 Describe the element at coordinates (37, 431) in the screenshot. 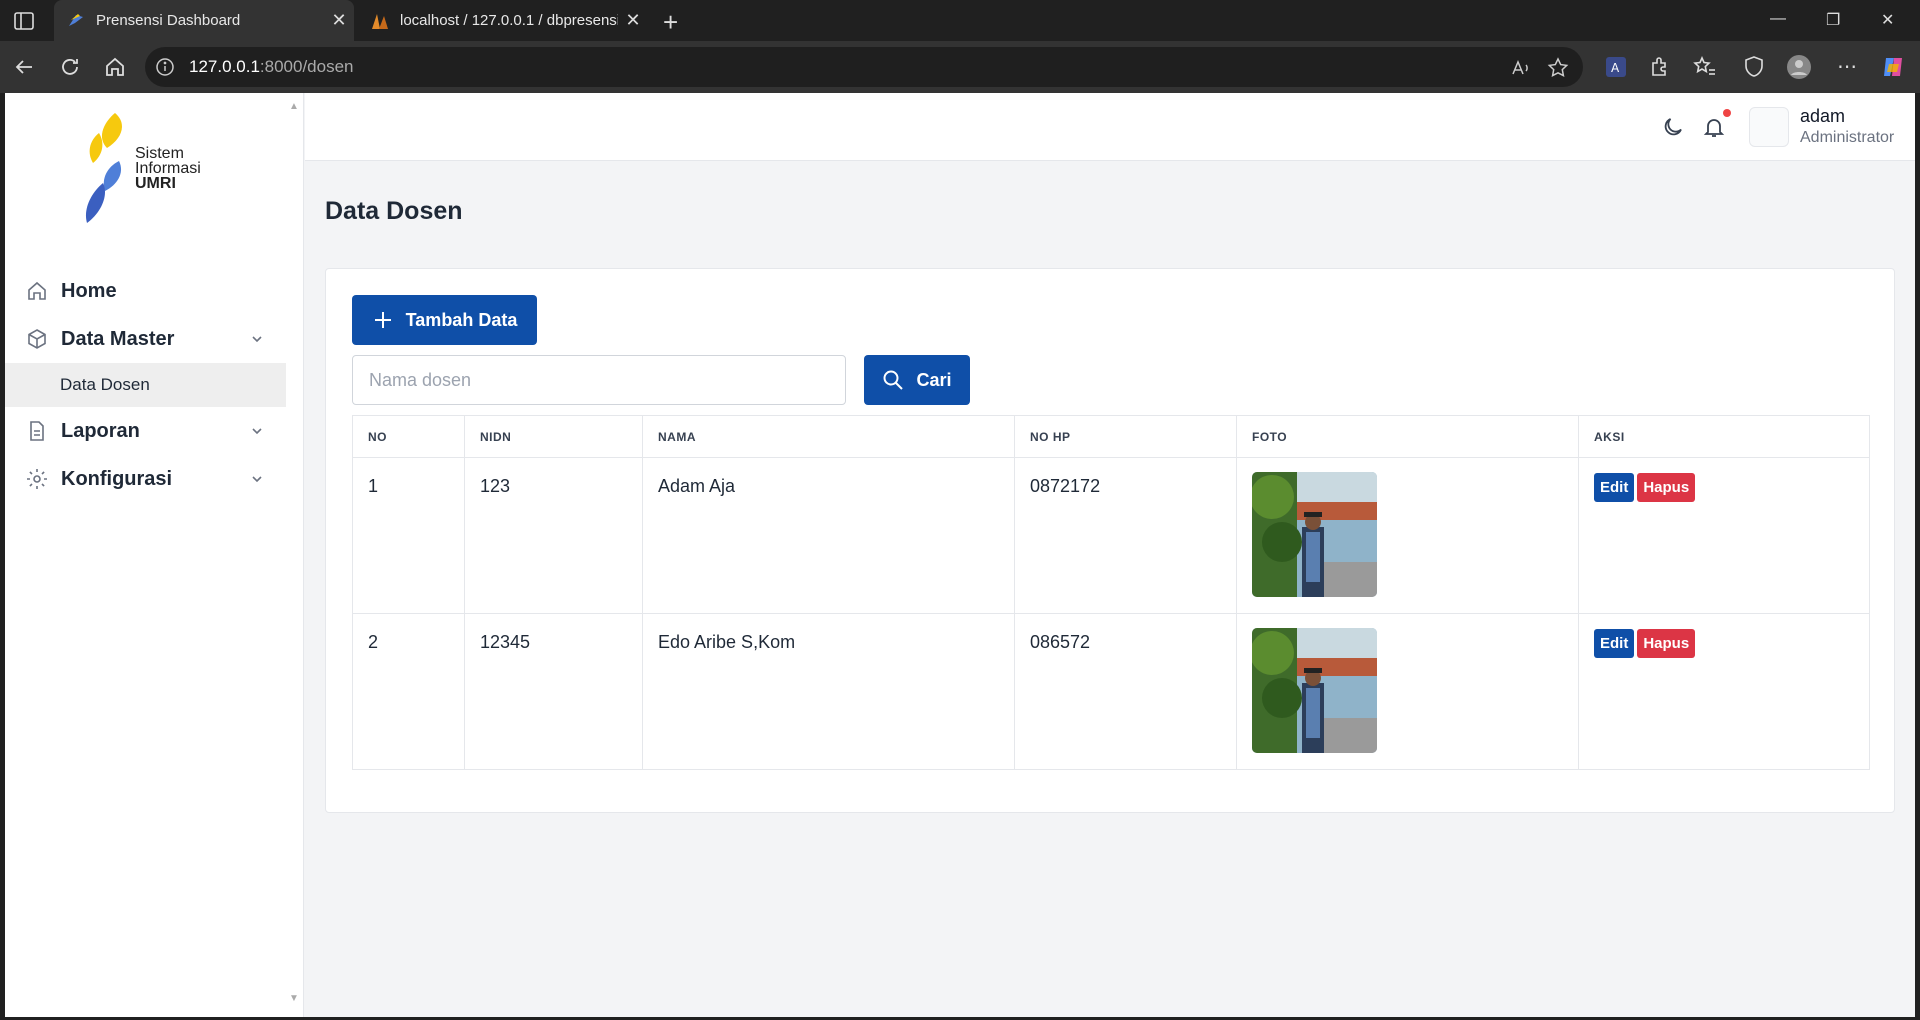

I see `document-icon` at that location.